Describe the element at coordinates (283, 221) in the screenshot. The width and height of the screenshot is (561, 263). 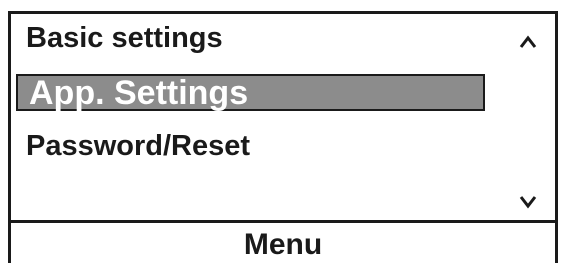
I see `footer-divider` at that location.